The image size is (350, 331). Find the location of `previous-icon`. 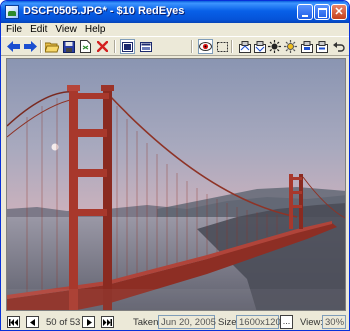

previous-icon is located at coordinates (32, 322).